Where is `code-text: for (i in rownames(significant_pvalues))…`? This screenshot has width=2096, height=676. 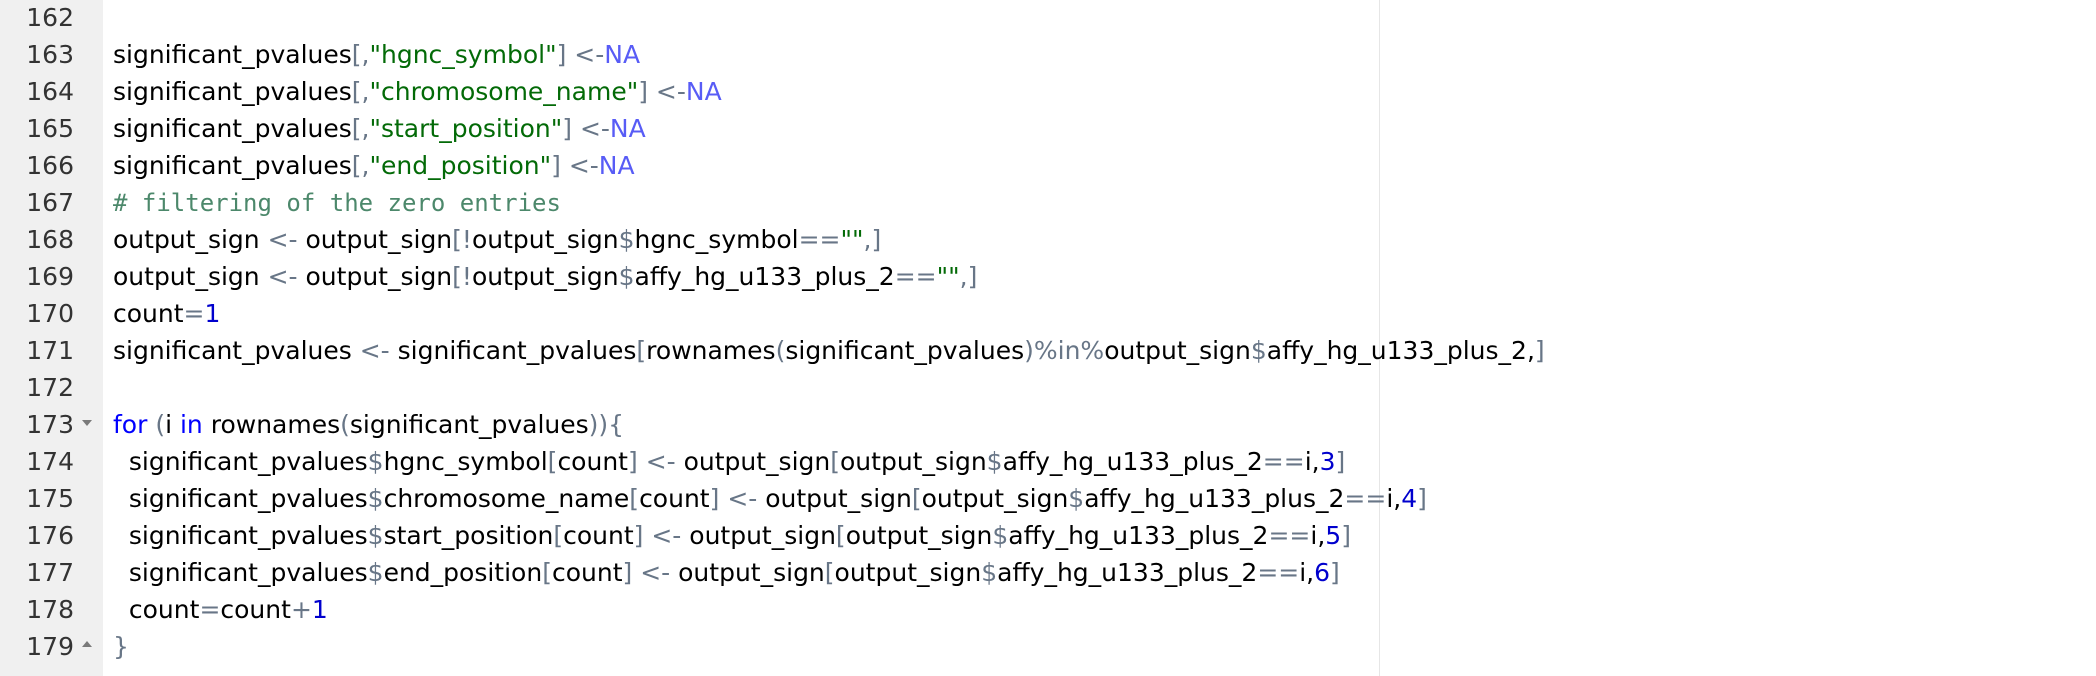
code-text: for (i in rownames(significant_pvalues))… is located at coordinates (368, 424).